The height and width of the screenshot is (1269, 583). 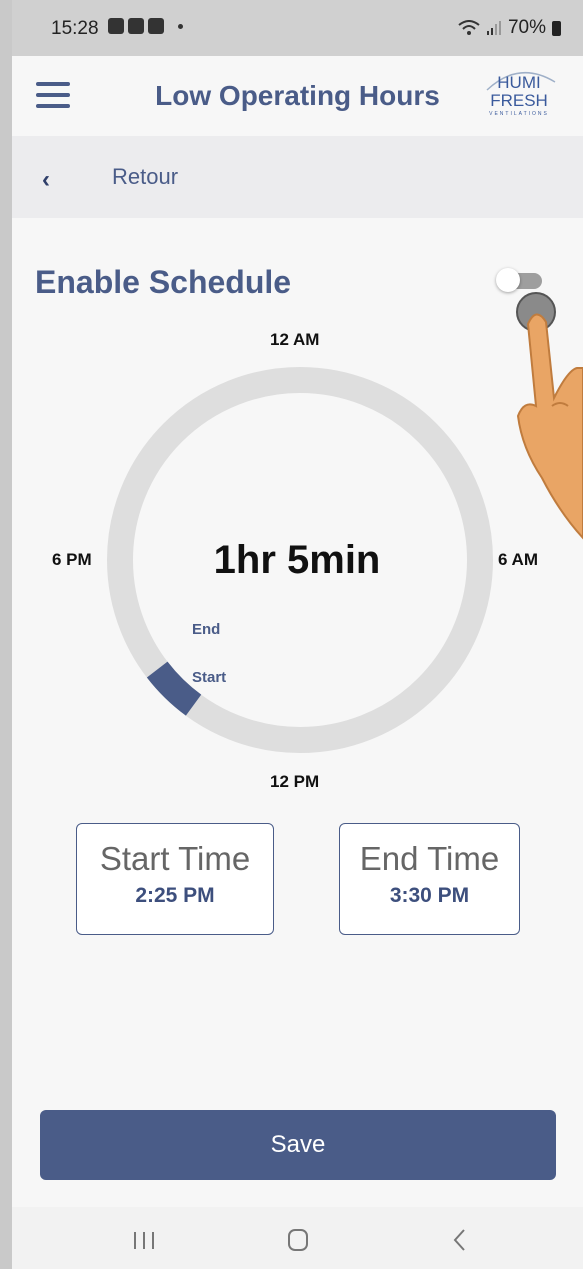 I want to click on enable-schedule-label: Enable Schedule, so click(x=163, y=282).